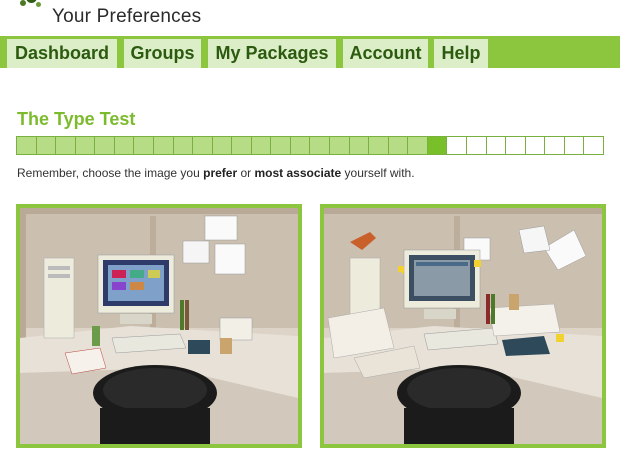 Image resolution: width=620 pixels, height=465 pixels. I want to click on tab-groups: Groups, so click(162, 53).